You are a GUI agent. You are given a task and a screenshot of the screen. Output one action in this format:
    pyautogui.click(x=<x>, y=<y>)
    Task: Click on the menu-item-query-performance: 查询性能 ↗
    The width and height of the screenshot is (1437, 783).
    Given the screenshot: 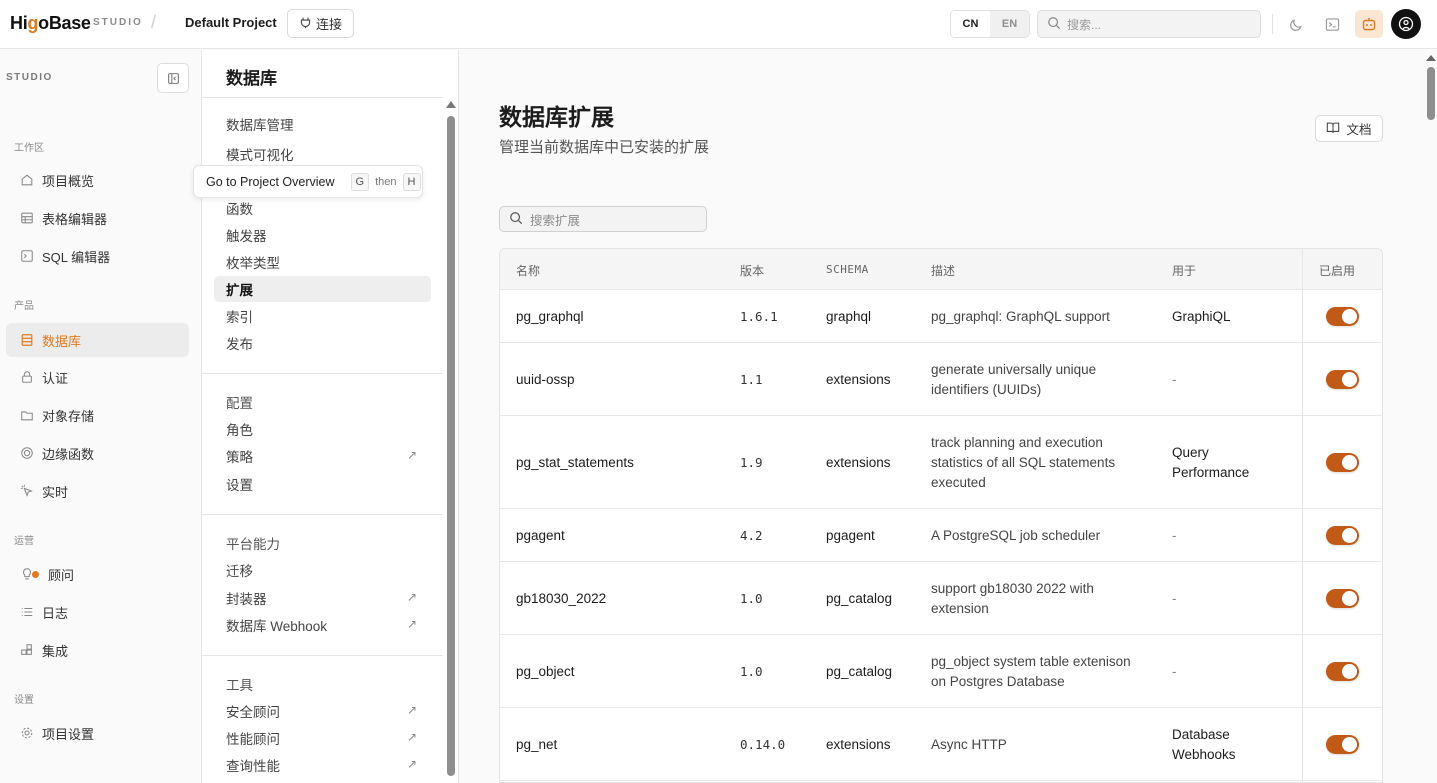 What is the action you would take?
    pyautogui.click(x=322, y=765)
    